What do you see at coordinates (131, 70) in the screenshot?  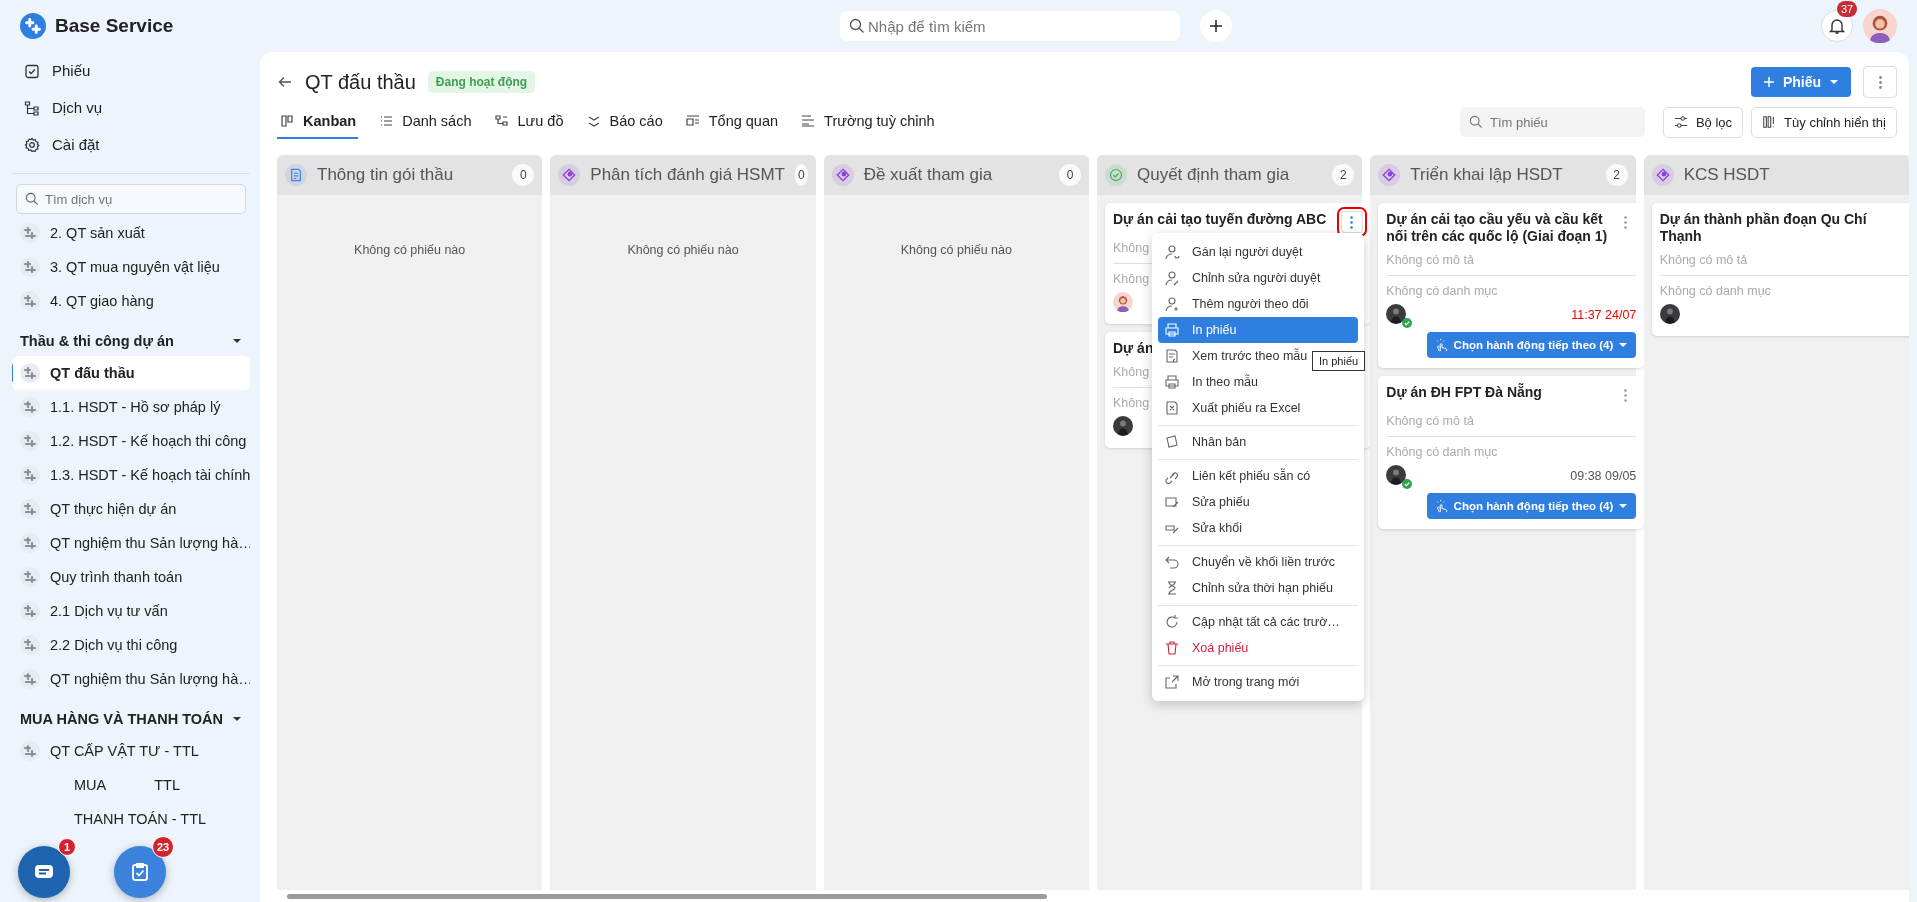 I see `nav-item: Phiếu` at bounding box center [131, 70].